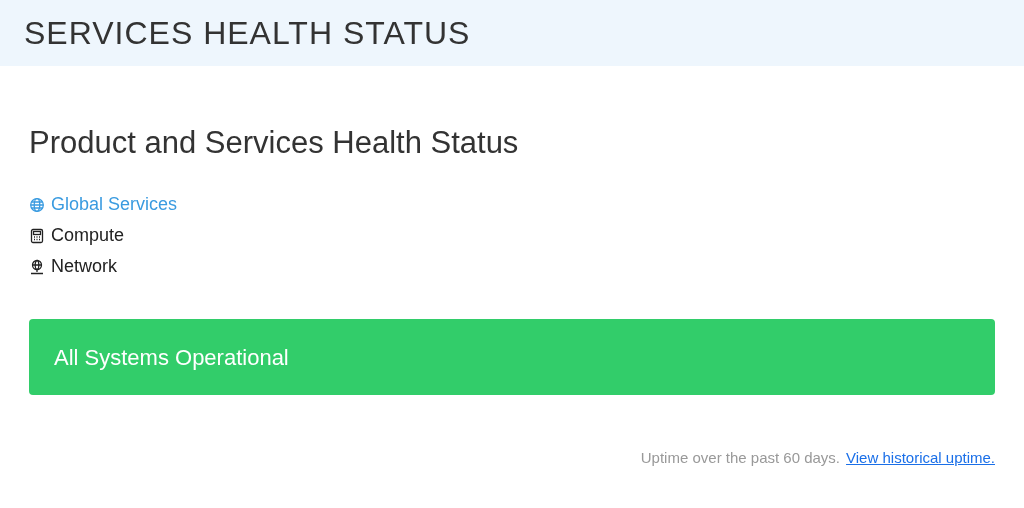  What do you see at coordinates (73, 266) in the screenshot?
I see `nav-link: Network` at bounding box center [73, 266].